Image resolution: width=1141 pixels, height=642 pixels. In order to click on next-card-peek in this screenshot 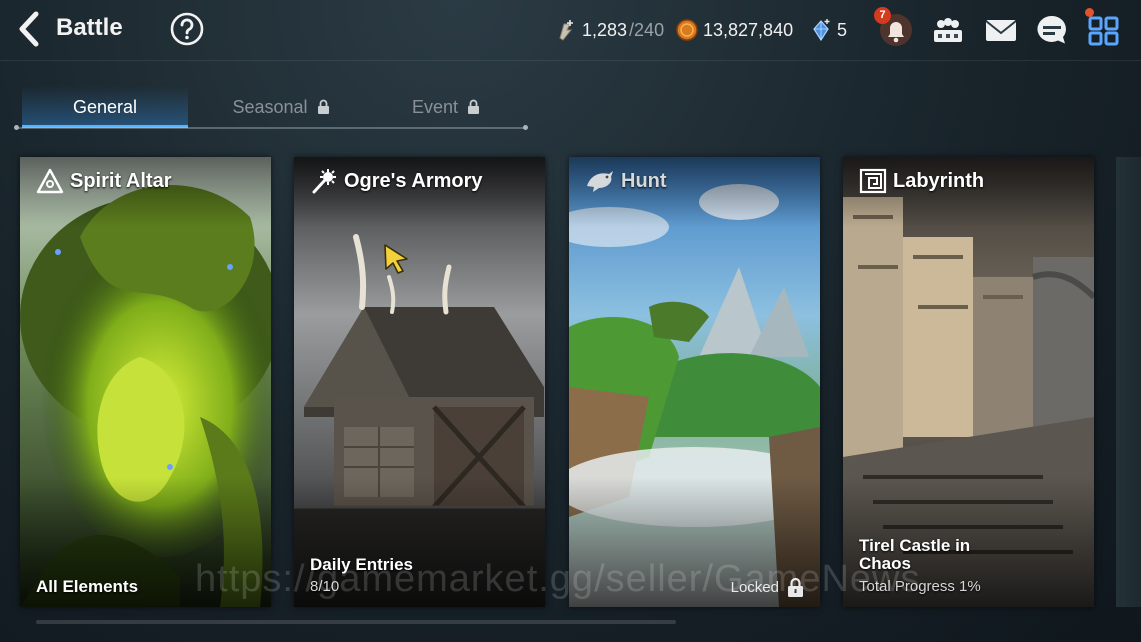, I will do `click(1128, 382)`.